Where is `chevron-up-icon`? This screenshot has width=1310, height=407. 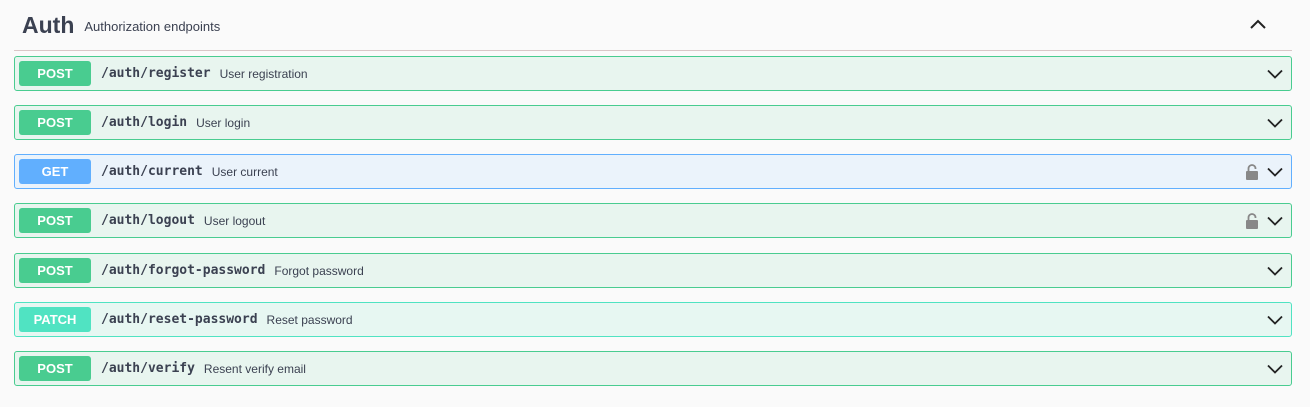 chevron-up-icon is located at coordinates (1258, 24).